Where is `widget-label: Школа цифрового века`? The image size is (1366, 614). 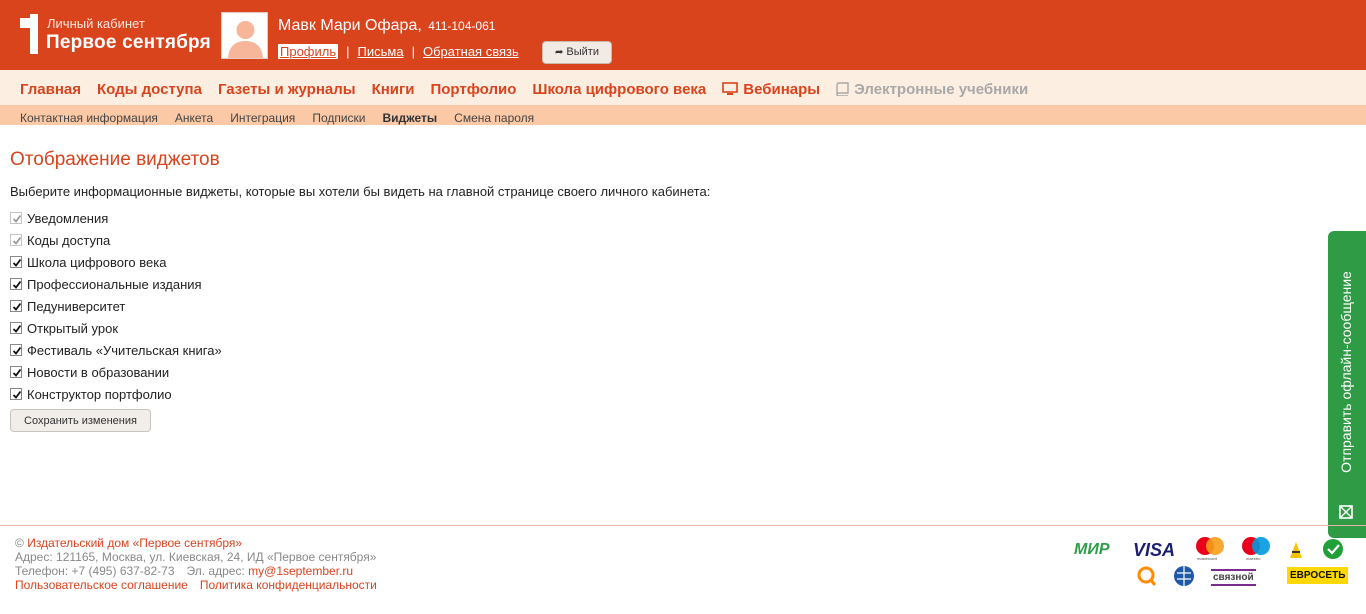
widget-label: Школа цифрового века is located at coordinates (96, 262).